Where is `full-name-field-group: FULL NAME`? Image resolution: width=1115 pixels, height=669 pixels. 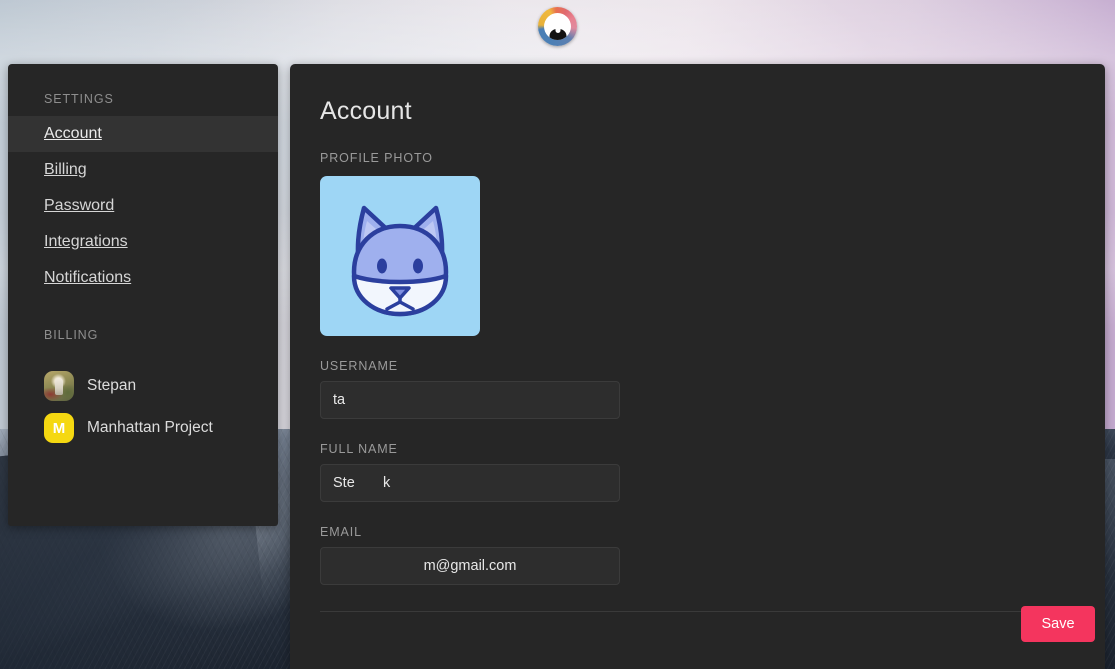 full-name-field-group: FULL NAME is located at coordinates (697, 472).